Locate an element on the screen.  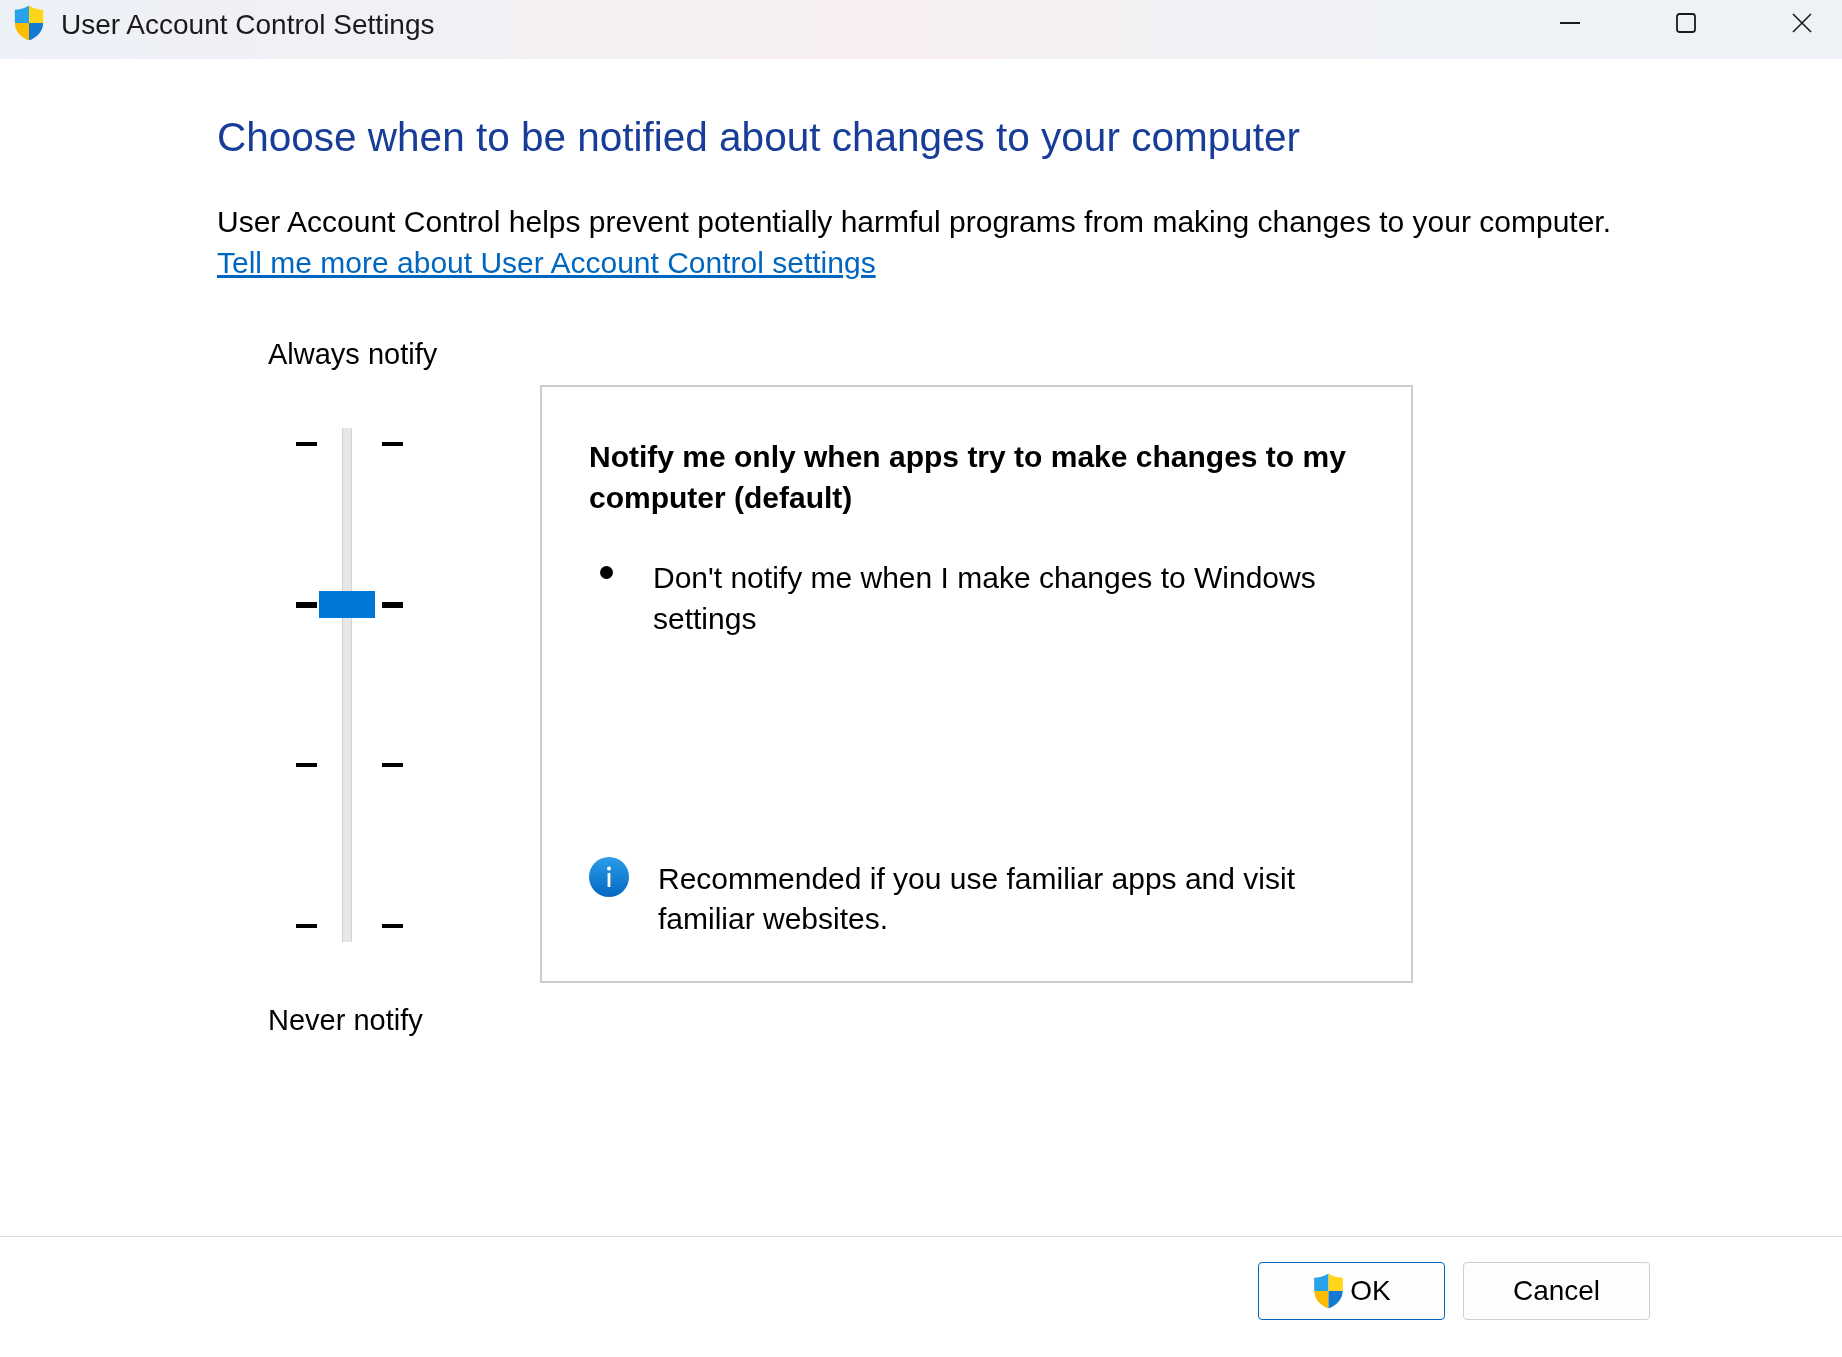
bullet-text: Don't notify me when I make changes to Windows settings is located at coordinates (985, 598).